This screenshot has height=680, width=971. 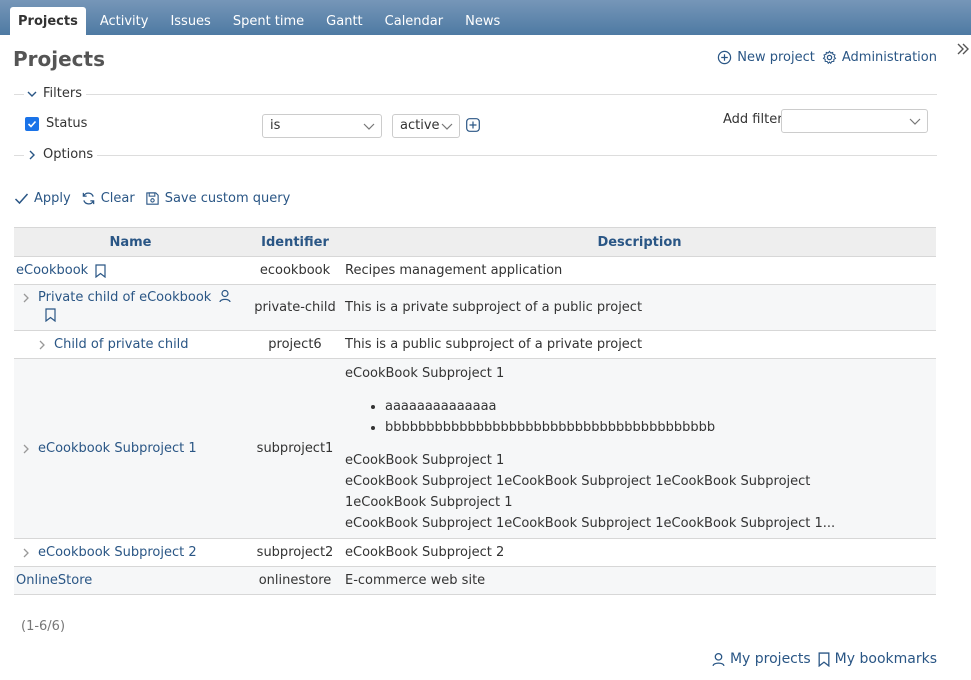 I want to click on clear-label: Clear, so click(x=117, y=198).